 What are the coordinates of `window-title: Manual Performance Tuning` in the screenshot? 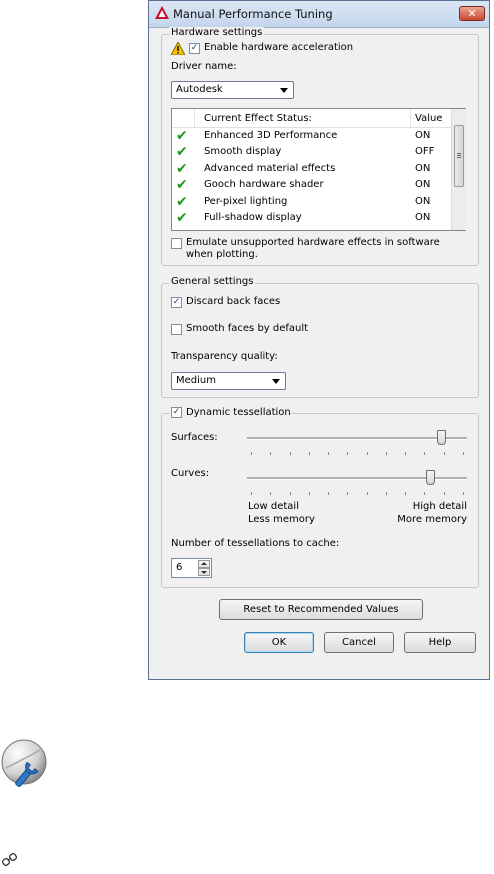 It's located at (253, 14).